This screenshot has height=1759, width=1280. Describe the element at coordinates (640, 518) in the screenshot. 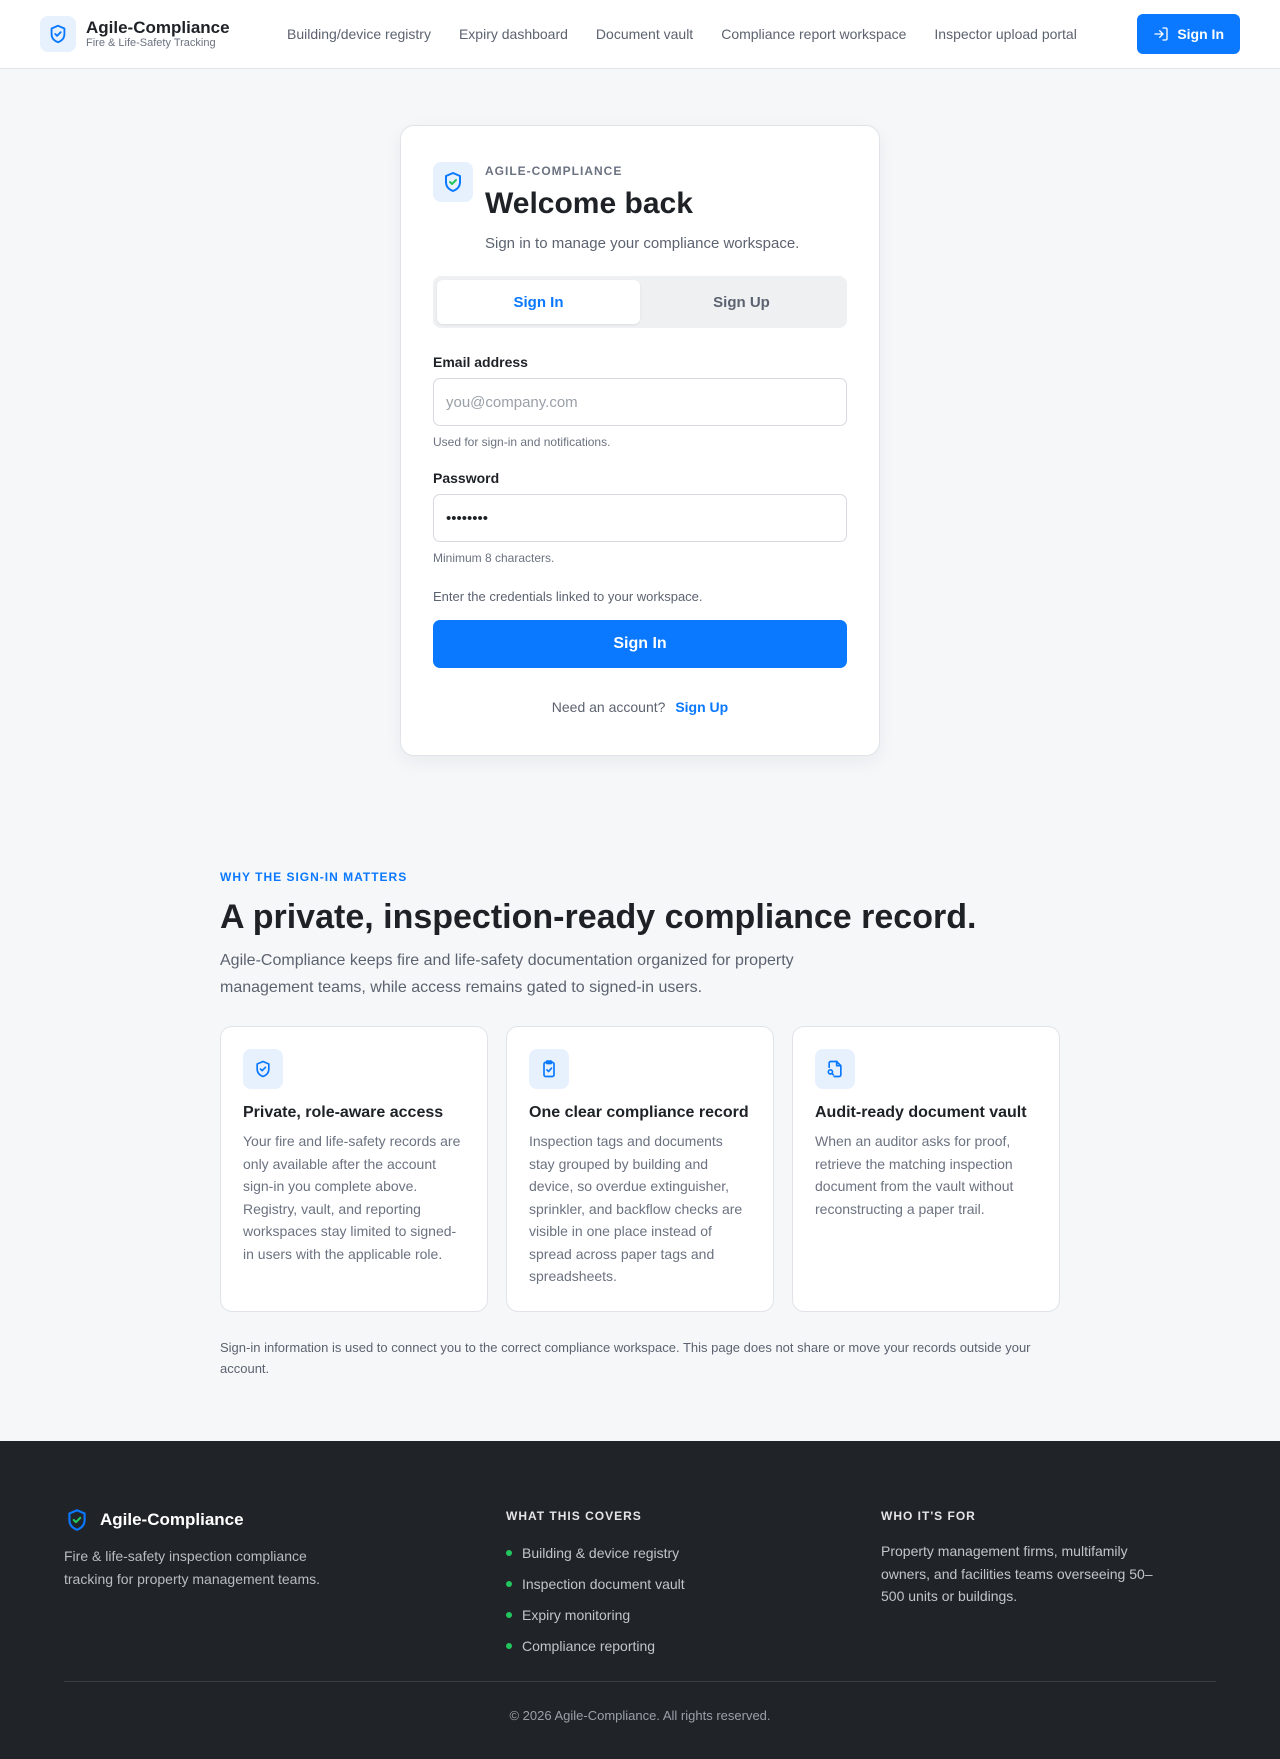

I see `password-field` at that location.